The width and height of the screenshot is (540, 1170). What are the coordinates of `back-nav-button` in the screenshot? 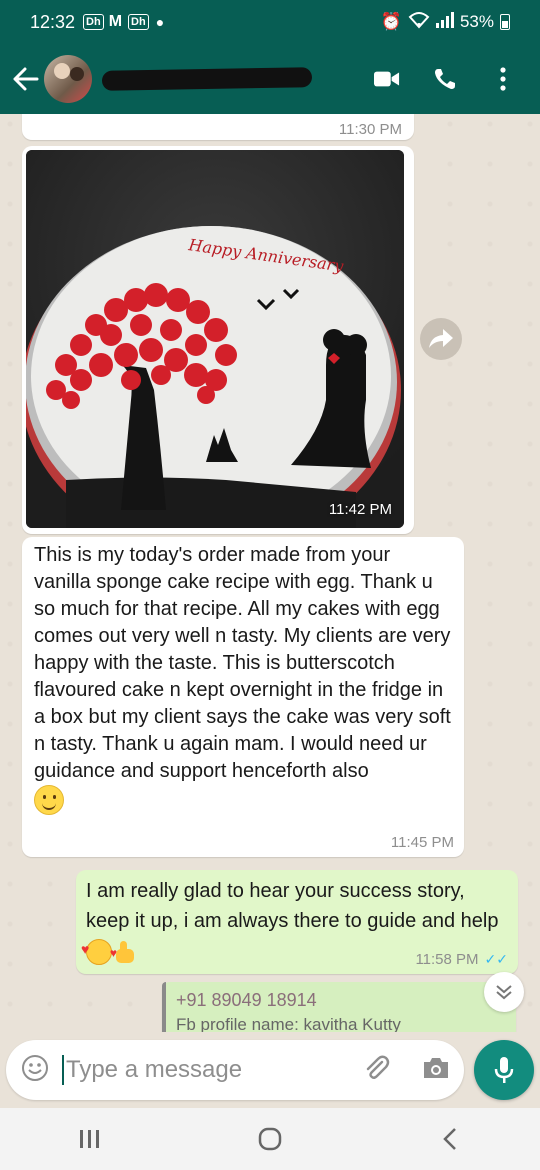 It's located at (450, 1139).